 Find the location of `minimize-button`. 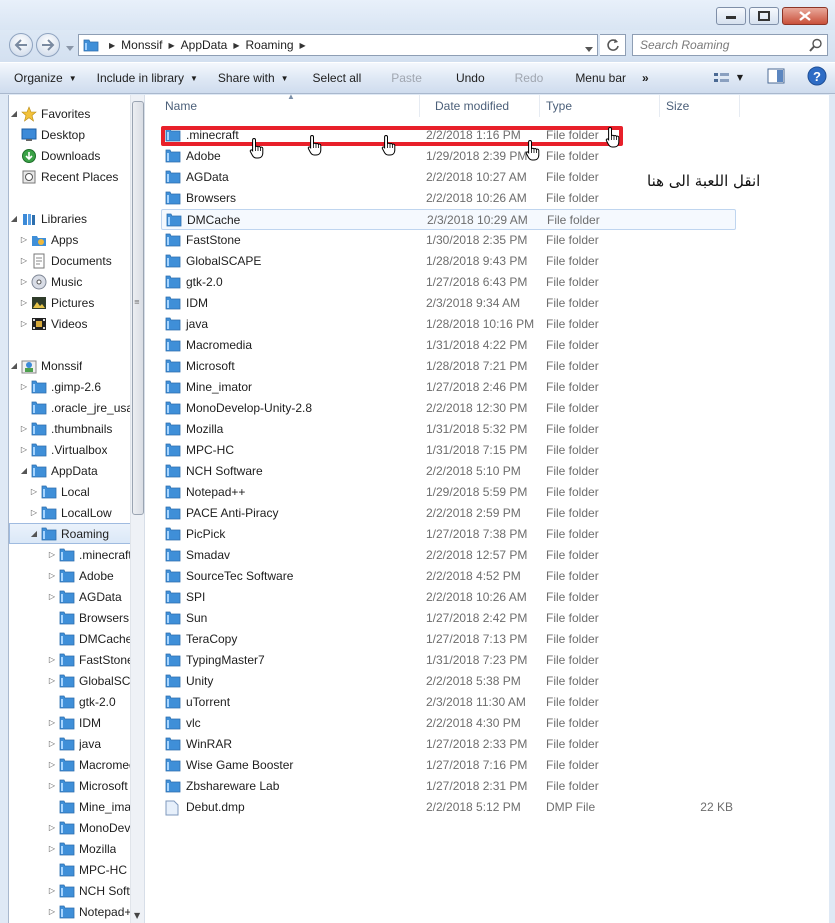

minimize-button is located at coordinates (731, 16).